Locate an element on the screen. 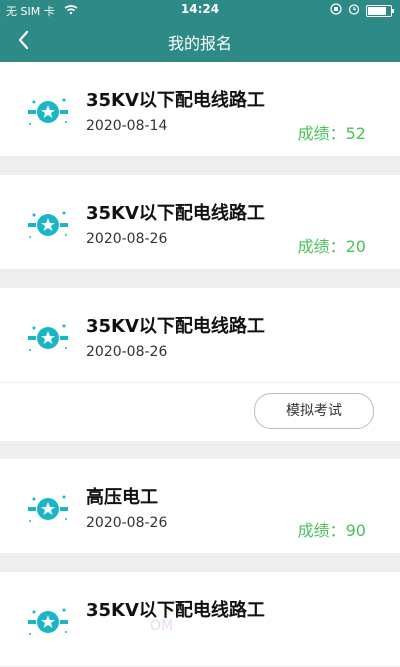 Image resolution: width=400 pixels, height=667 pixels. list-item: 35KV以下配电线路工 2020-08-14 成绩：52 is located at coordinates (200, 109).